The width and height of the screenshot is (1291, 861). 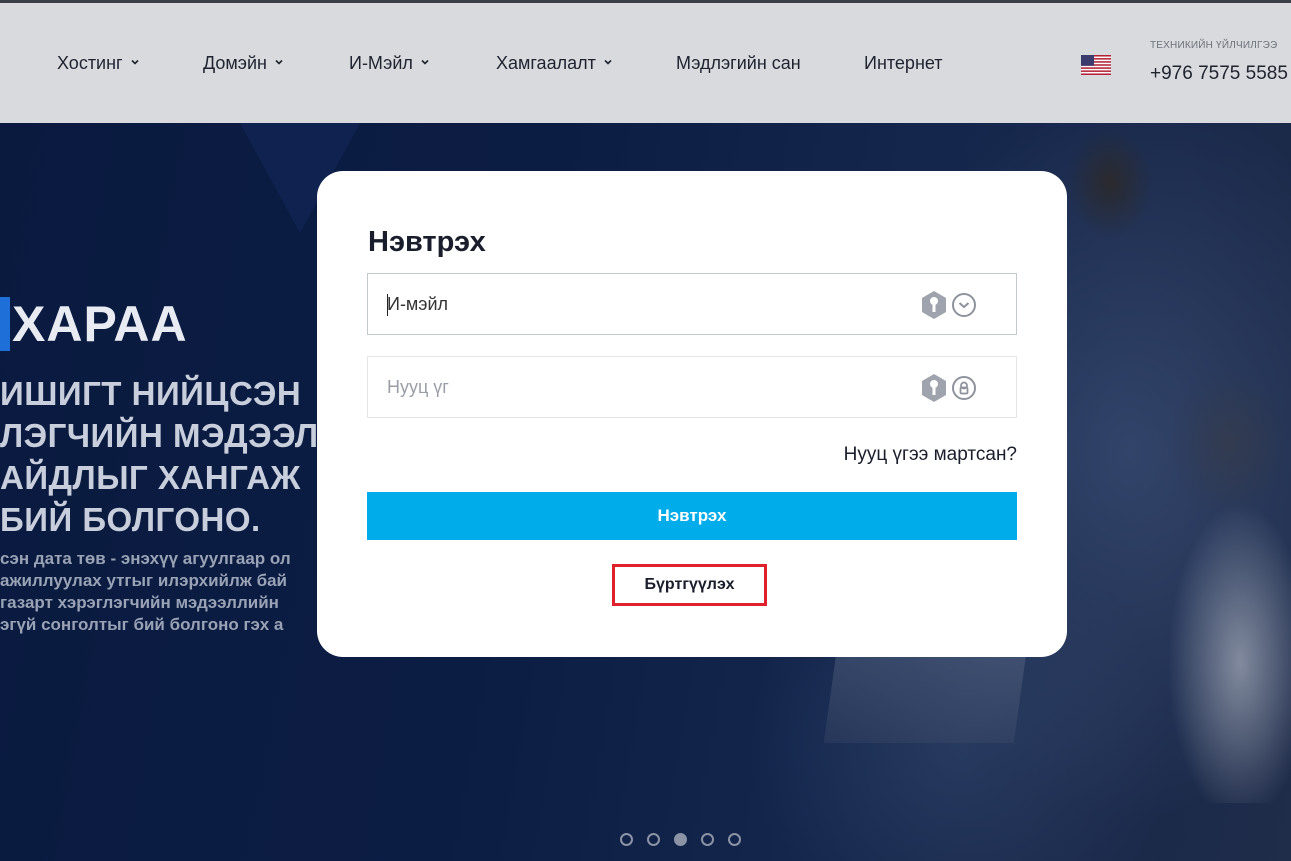 What do you see at coordinates (692, 516) in the screenshot?
I see `login-button: Нэвтрэх` at bounding box center [692, 516].